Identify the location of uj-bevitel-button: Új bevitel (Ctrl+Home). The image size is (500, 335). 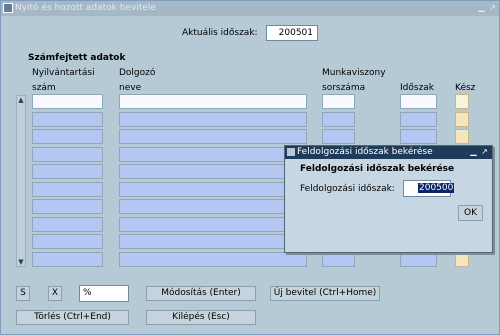
(325, 293).